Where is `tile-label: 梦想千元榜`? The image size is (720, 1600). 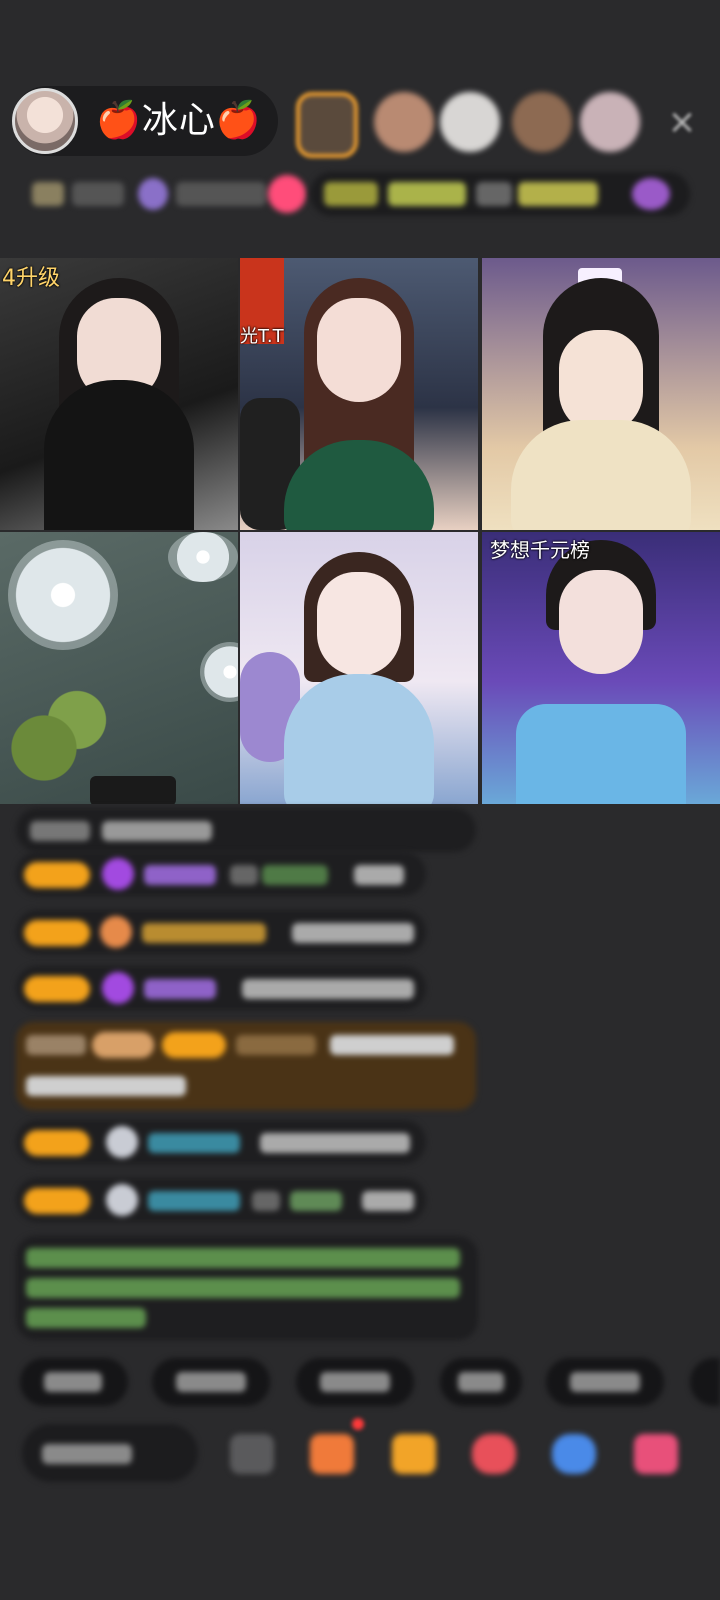 tile-label: 梦想千元榜 is located at coordinates (540, 550).